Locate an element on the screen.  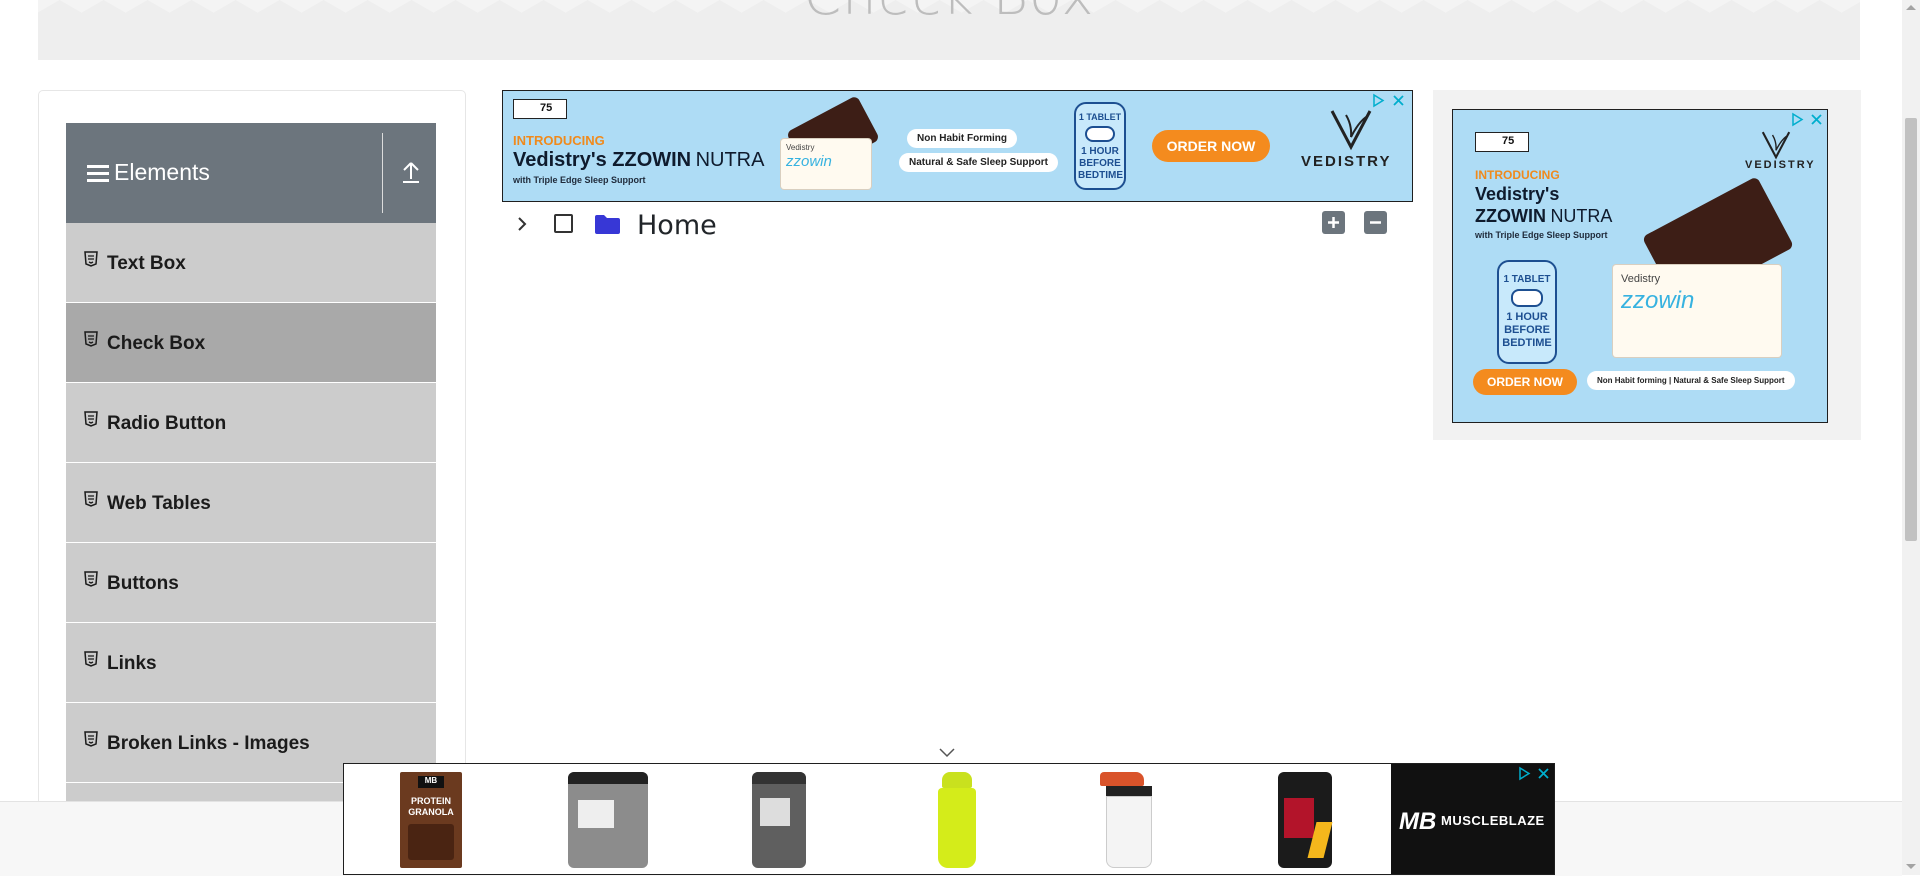
product-whey-tub-red-image is located at coordinates (1305, 820).